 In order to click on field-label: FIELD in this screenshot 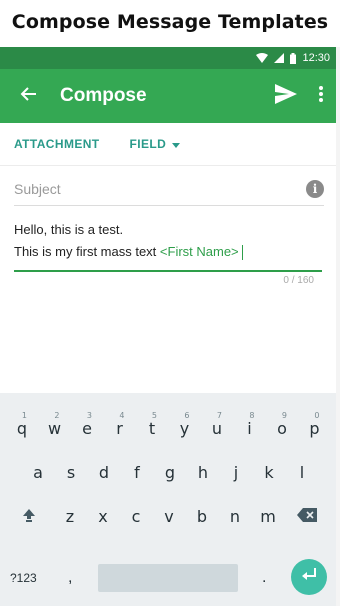, I will do `click(148, 144)`.